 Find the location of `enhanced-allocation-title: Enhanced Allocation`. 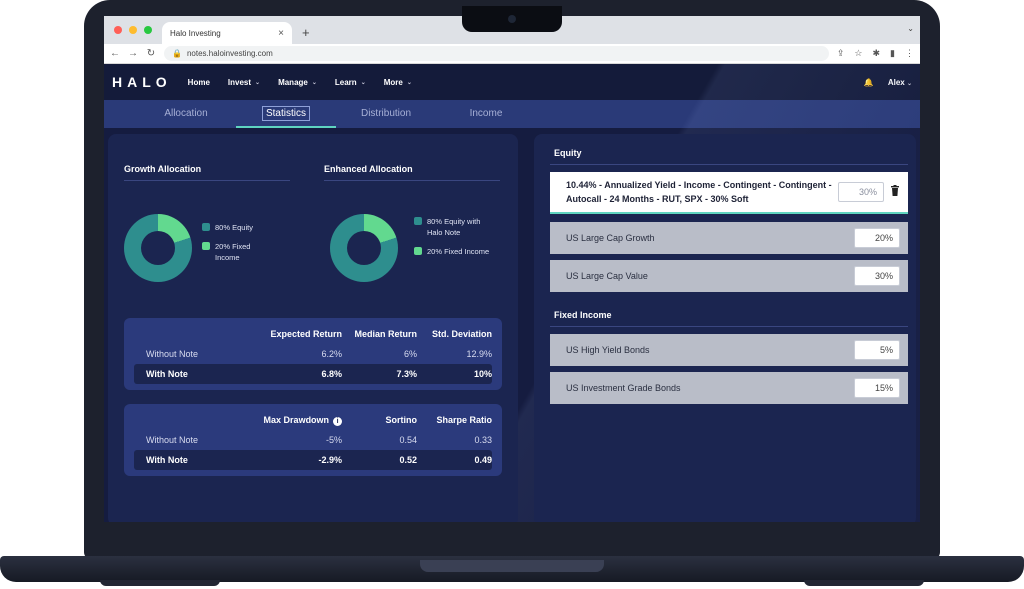

enhanced-allocation-title: Enhanced Allocation is located at coordinates (368, 169).